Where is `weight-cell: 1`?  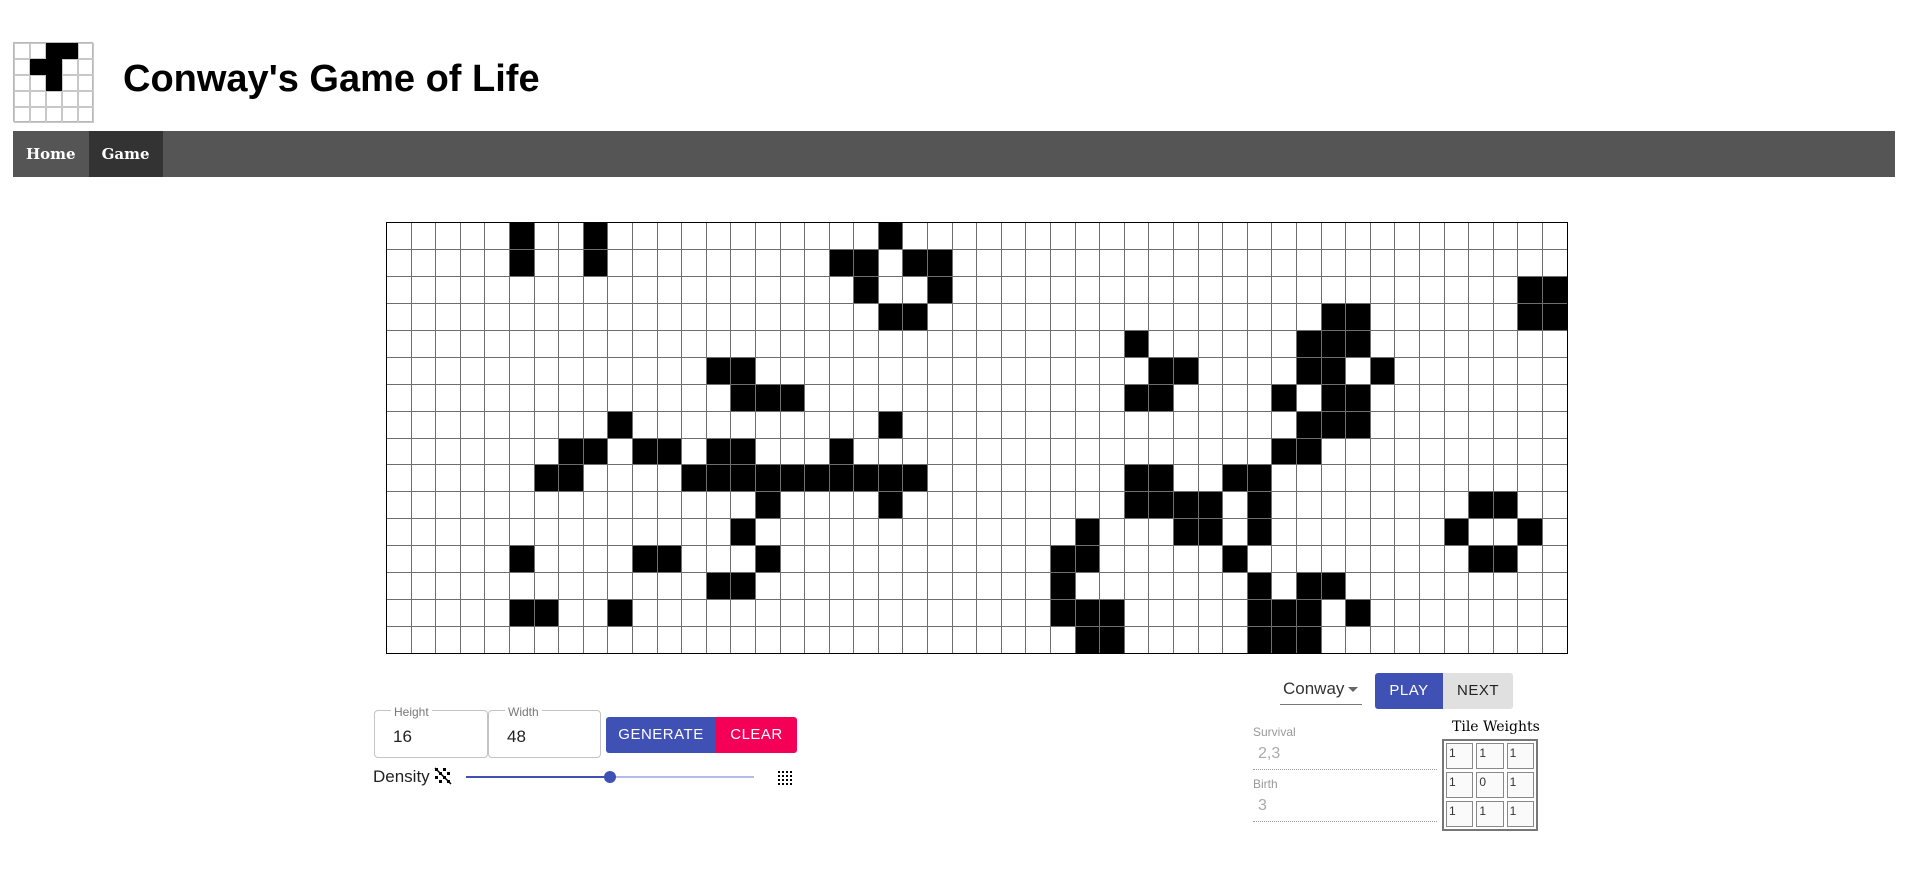
weight-cell: 1 is located at coordinates (1520, 814).